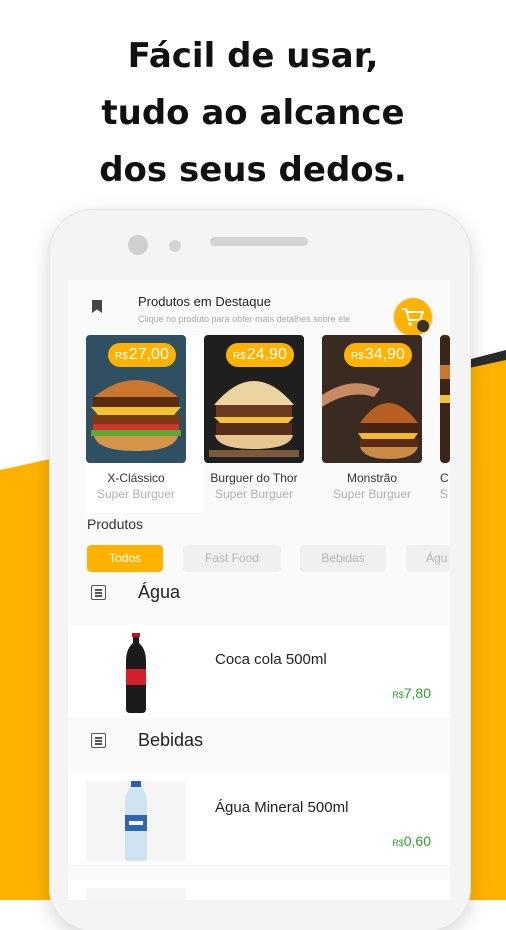  I want to click on category-title: Água, so click(159, 592).